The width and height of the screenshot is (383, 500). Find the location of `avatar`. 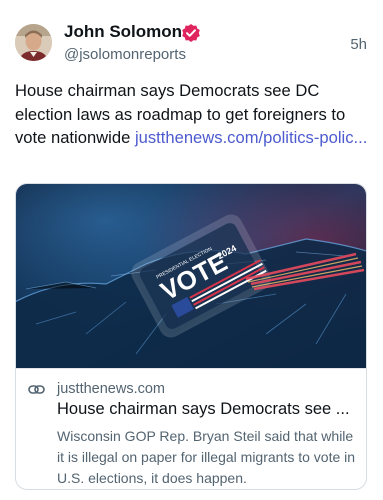

avatar is located at coordinates (33, 42).